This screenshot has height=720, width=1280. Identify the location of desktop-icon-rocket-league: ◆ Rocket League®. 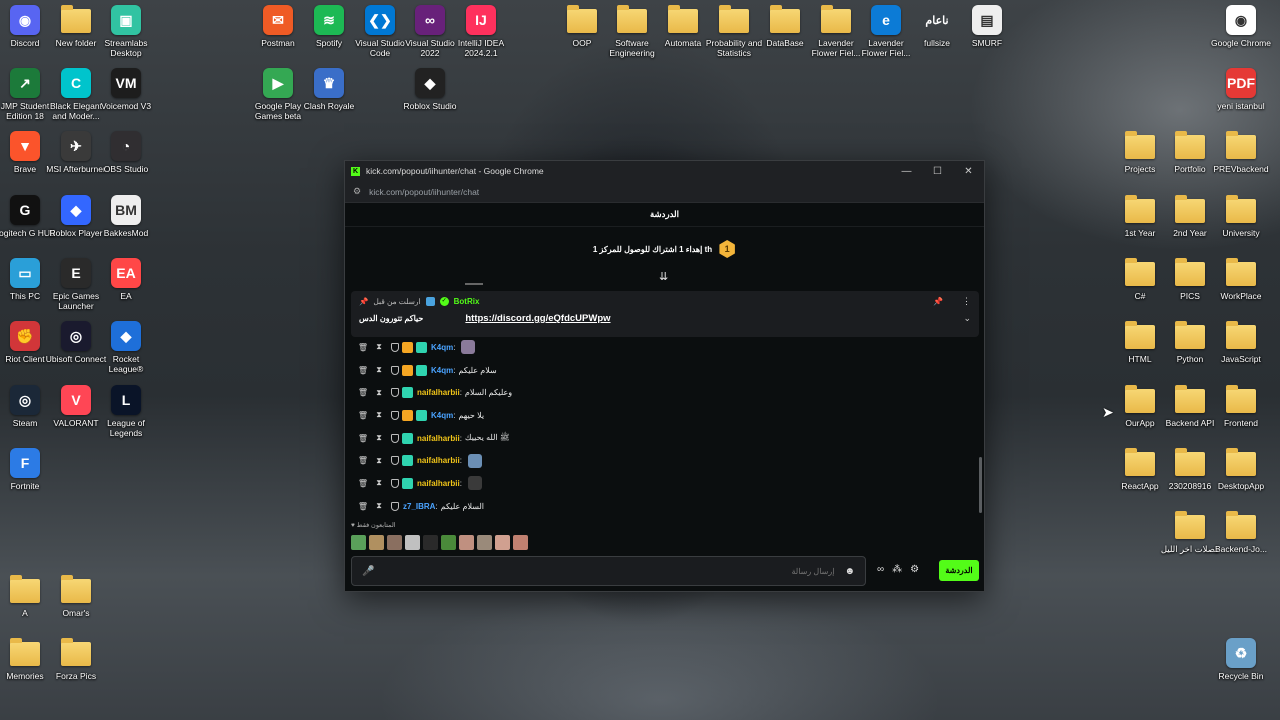
(126, 347).